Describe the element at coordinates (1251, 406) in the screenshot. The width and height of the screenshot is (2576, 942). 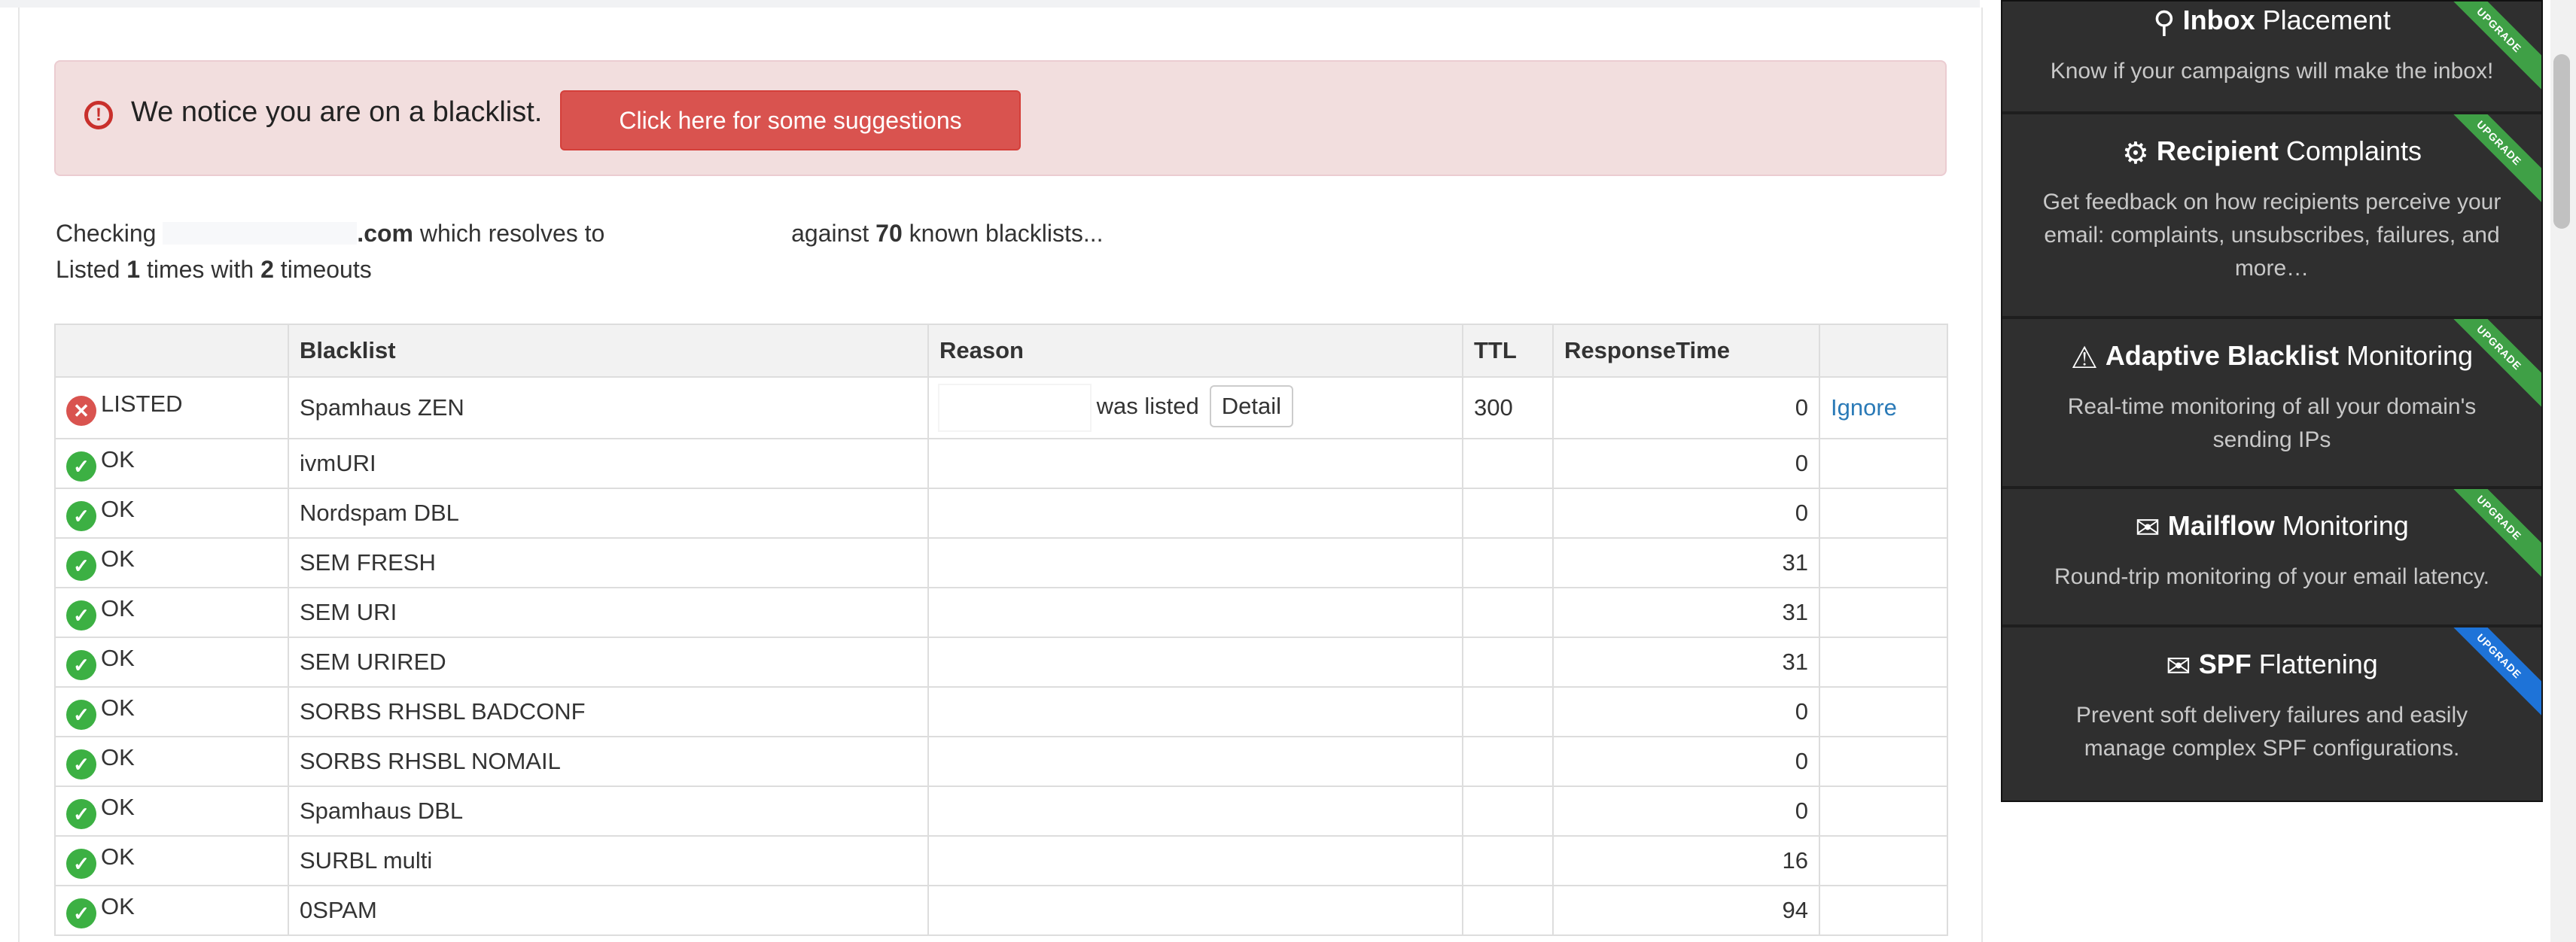
I see `detail-button: Detail` at that location.